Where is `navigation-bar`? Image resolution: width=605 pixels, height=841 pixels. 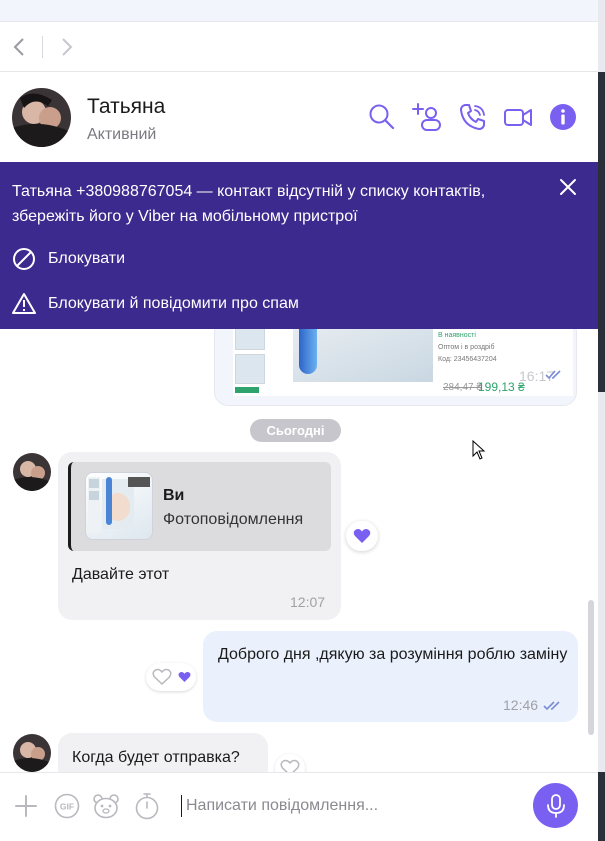 navigation-bar is located at coordinates (299, 47).